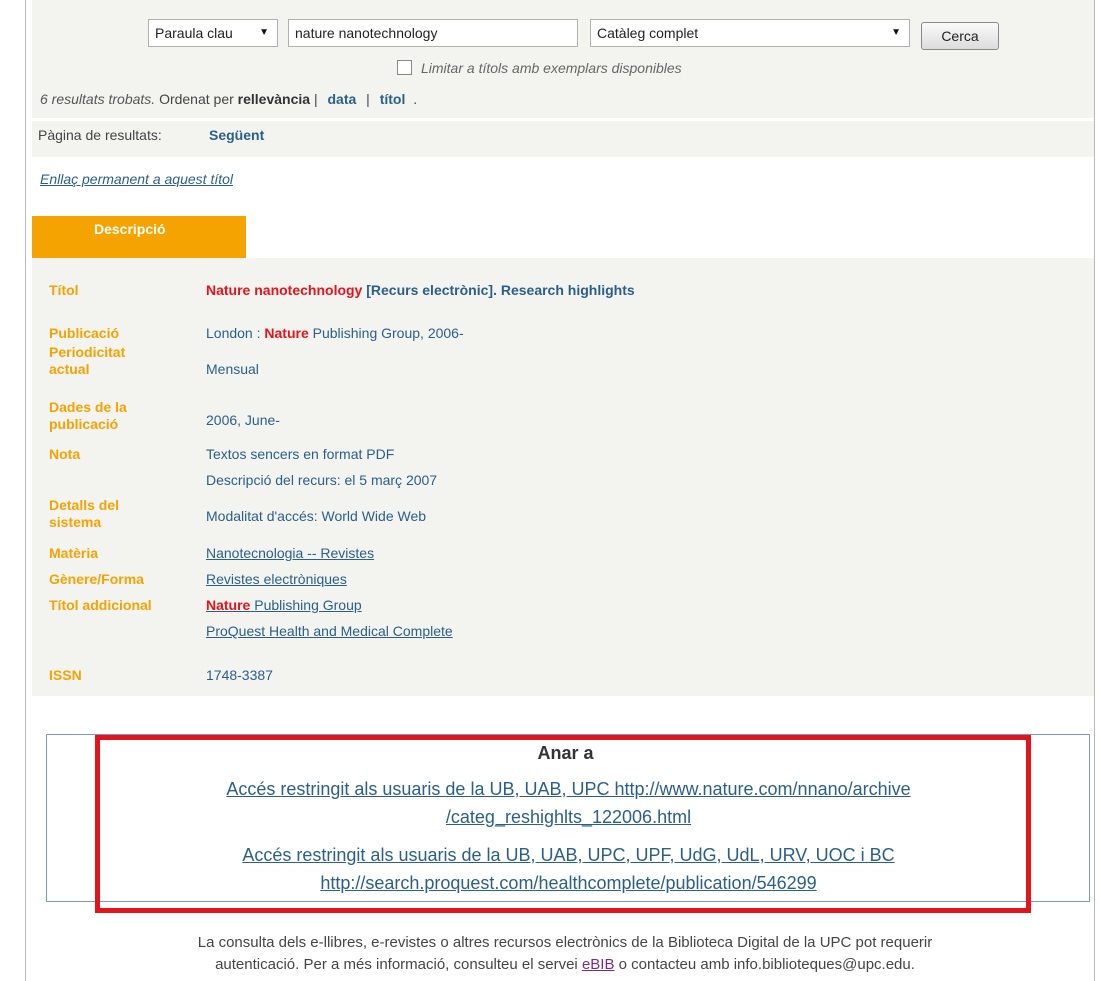  What do you see at coordinates (65, 454) in the screenshot?
I see `note-label: Nota` at bounding box center [65, 454].